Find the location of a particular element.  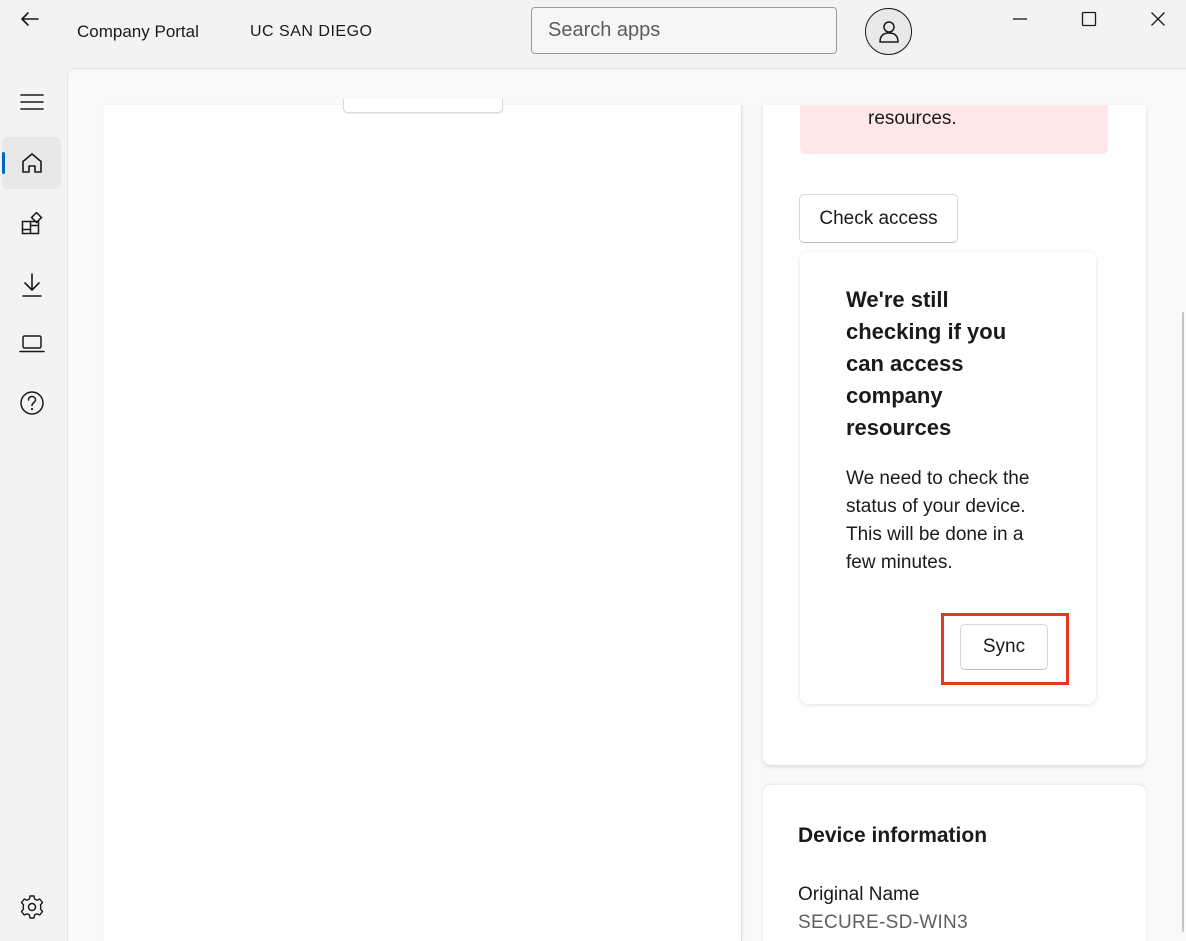

nav-item-home is located at coordinates (31, 163).